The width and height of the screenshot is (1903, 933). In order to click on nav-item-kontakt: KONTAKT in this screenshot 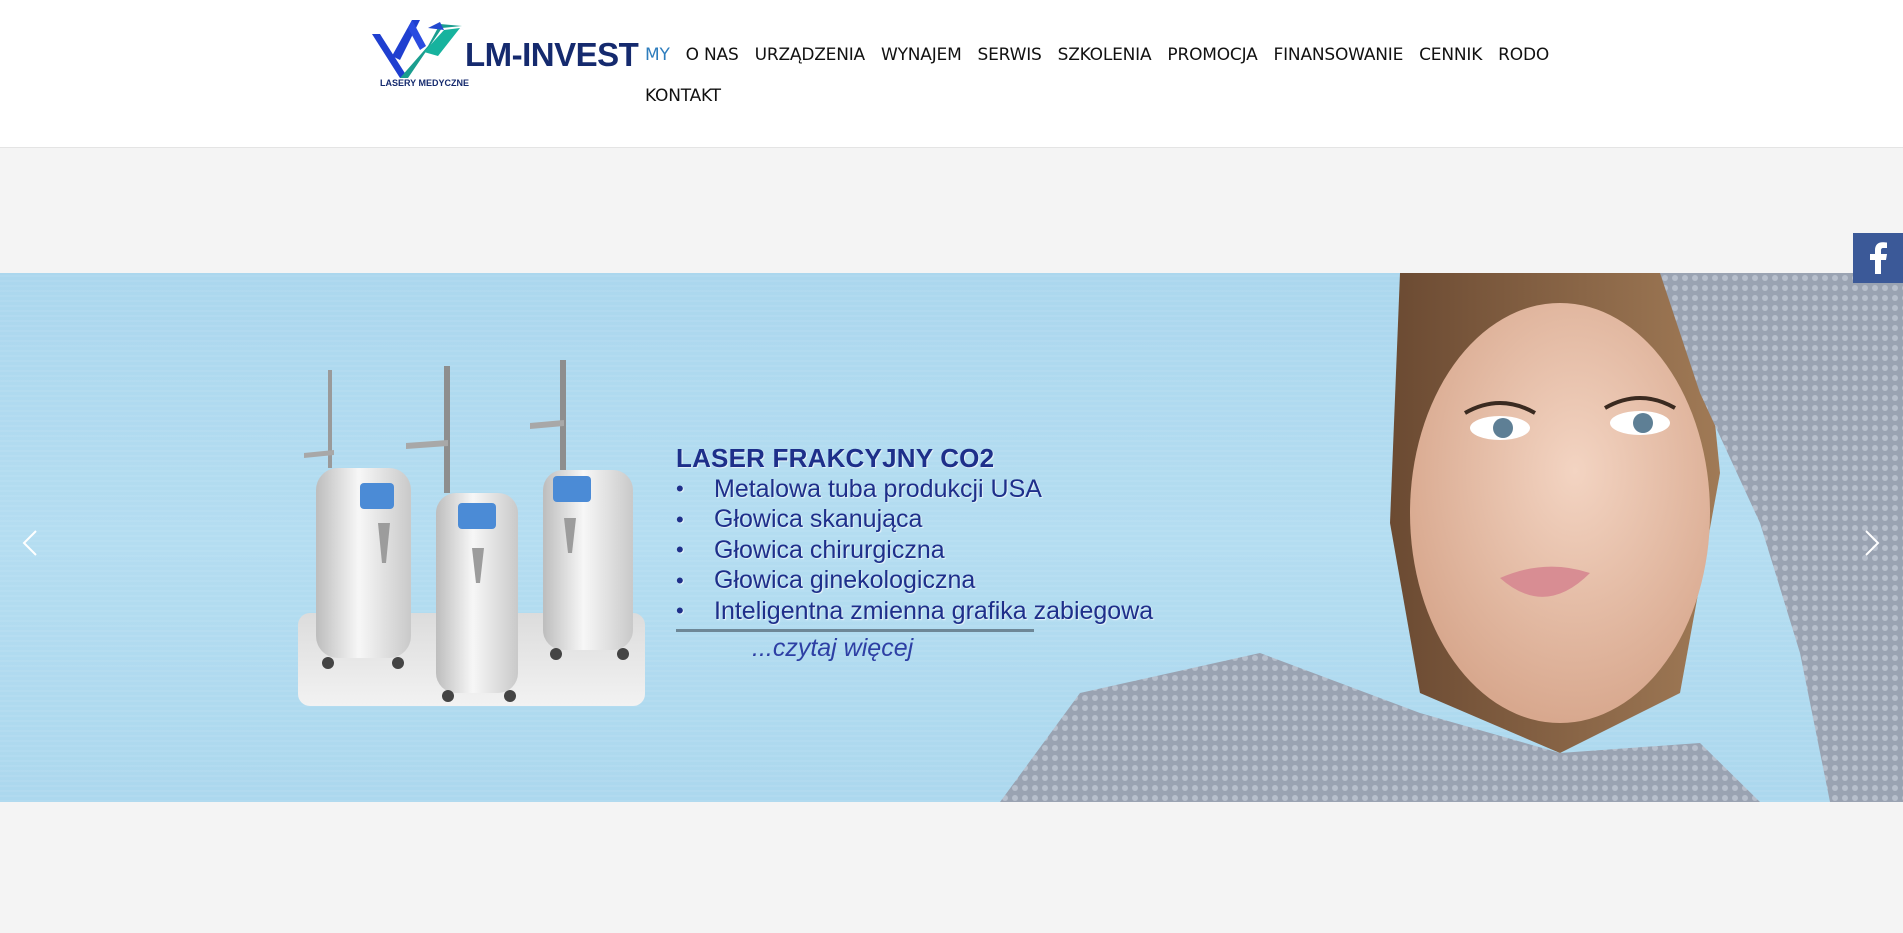, I will do `click(683, 96)`.